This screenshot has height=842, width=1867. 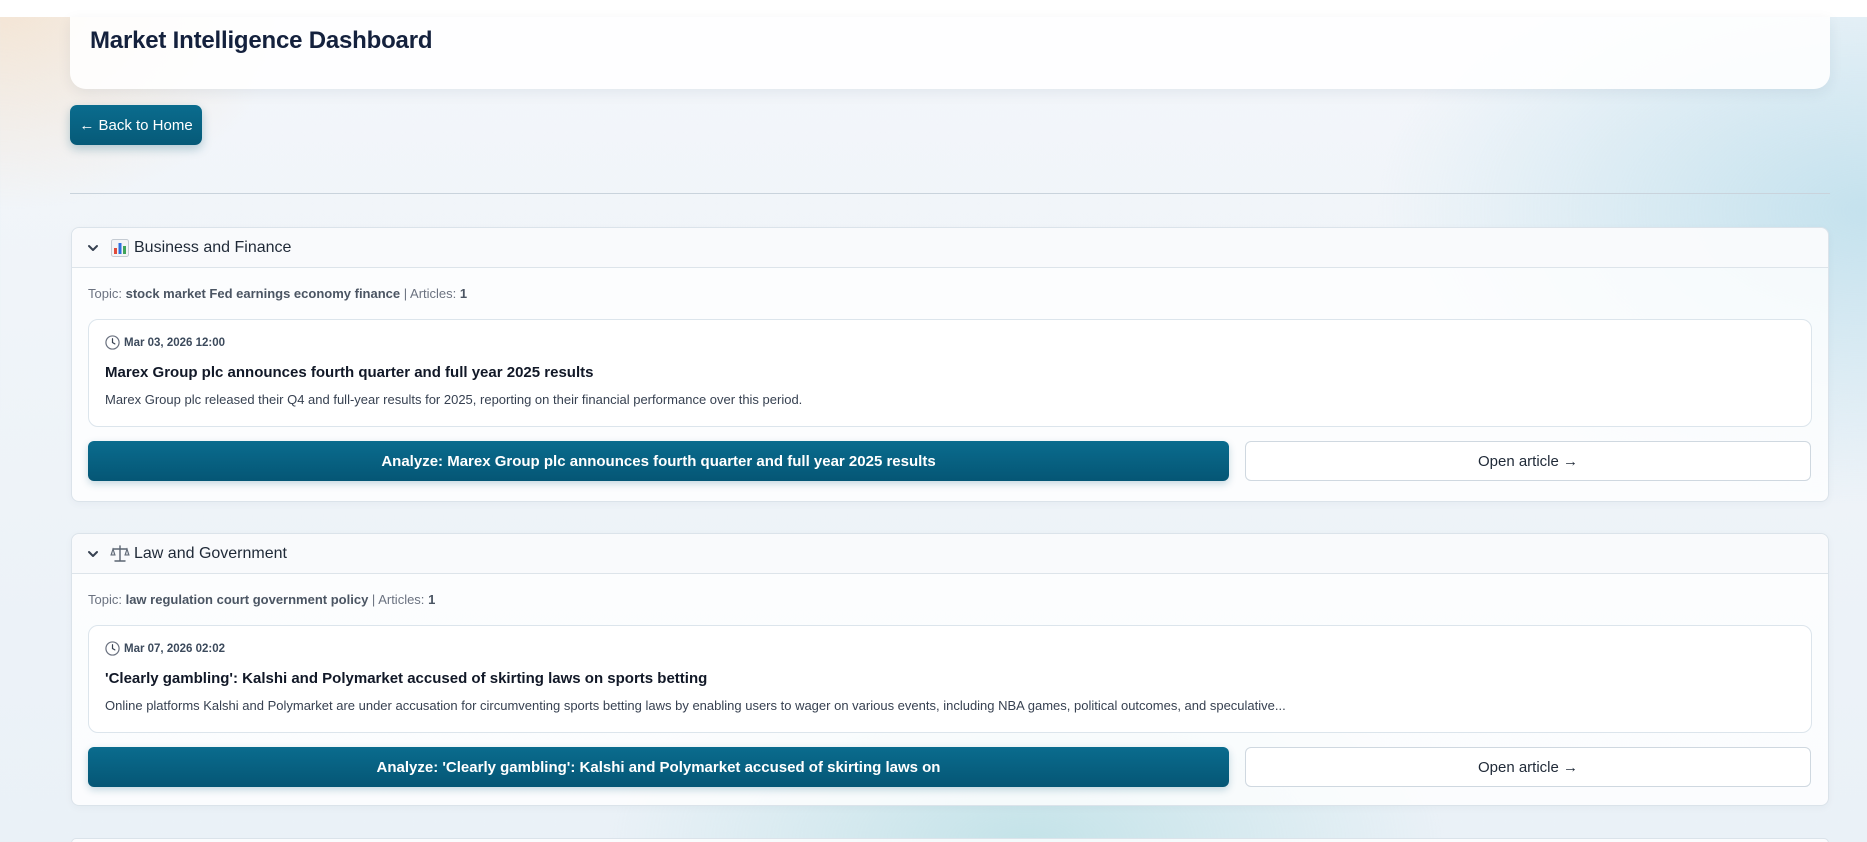 What do you see at coordinates (175, 649) in the screenshot?
I see `article-date-text: Mar 07, 2026 02:02` at bounding box center [175, 649].